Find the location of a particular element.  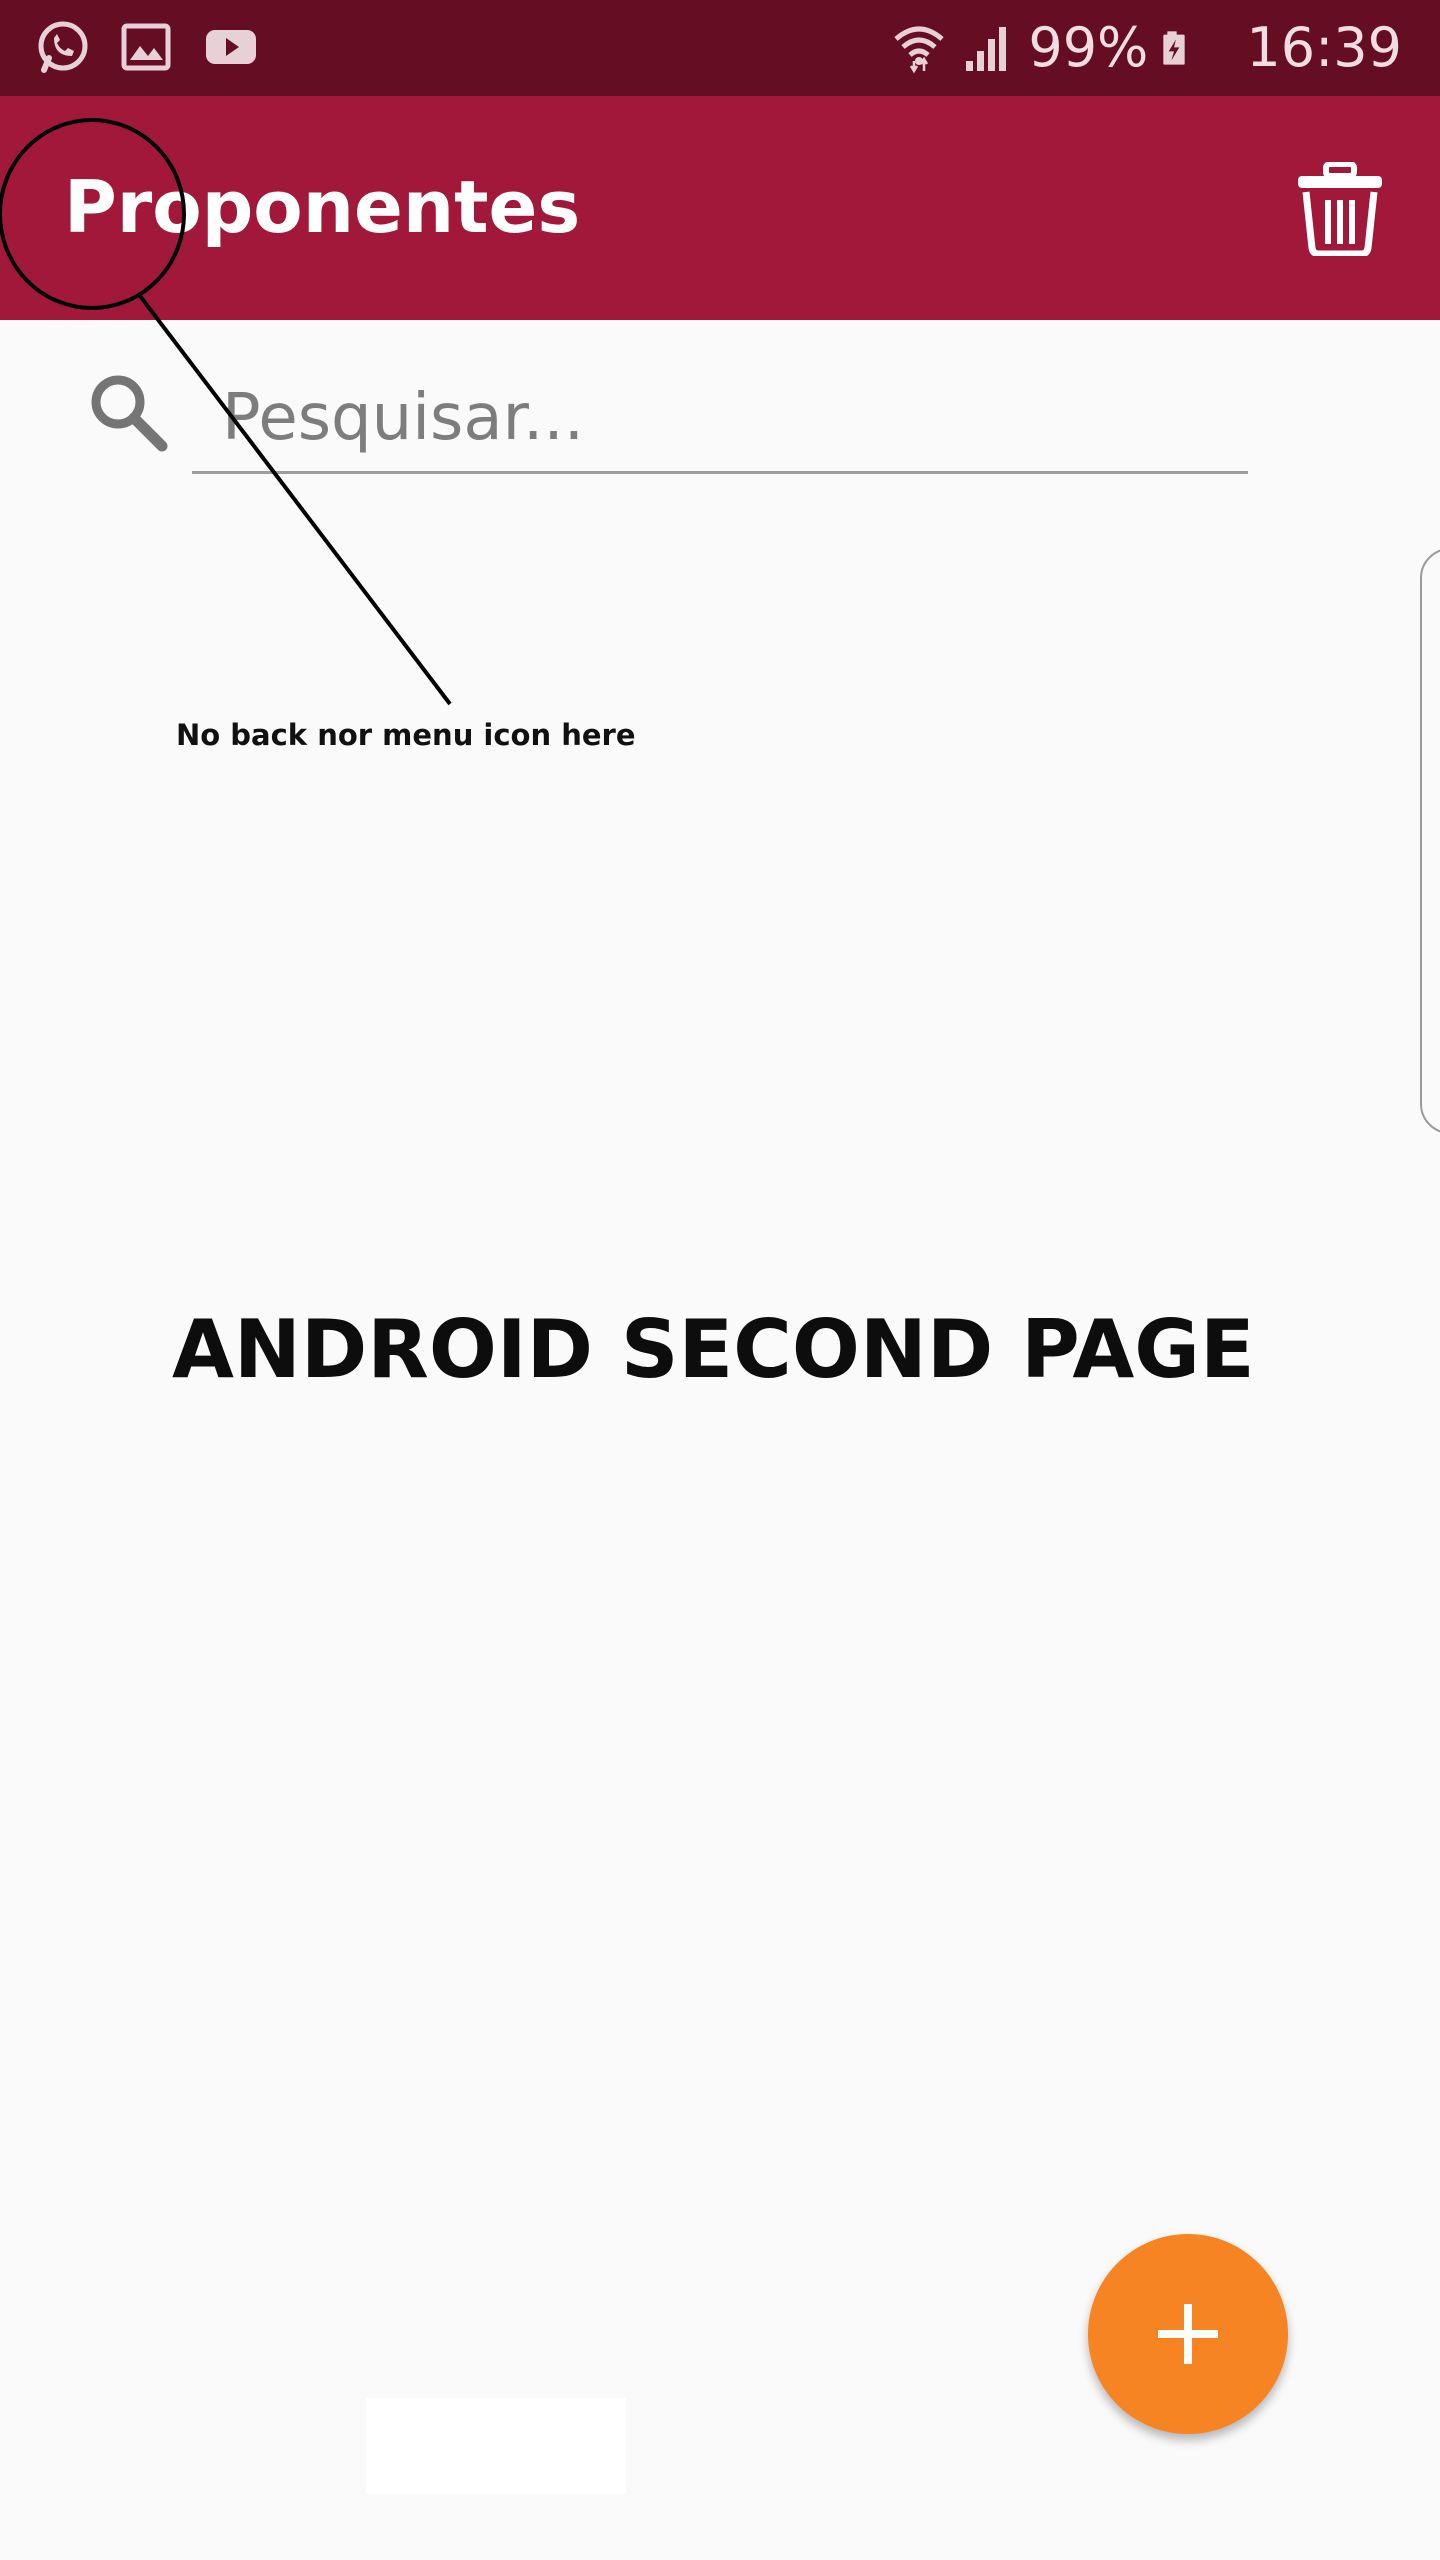

notification-icons is located at coordinates (147, 47).